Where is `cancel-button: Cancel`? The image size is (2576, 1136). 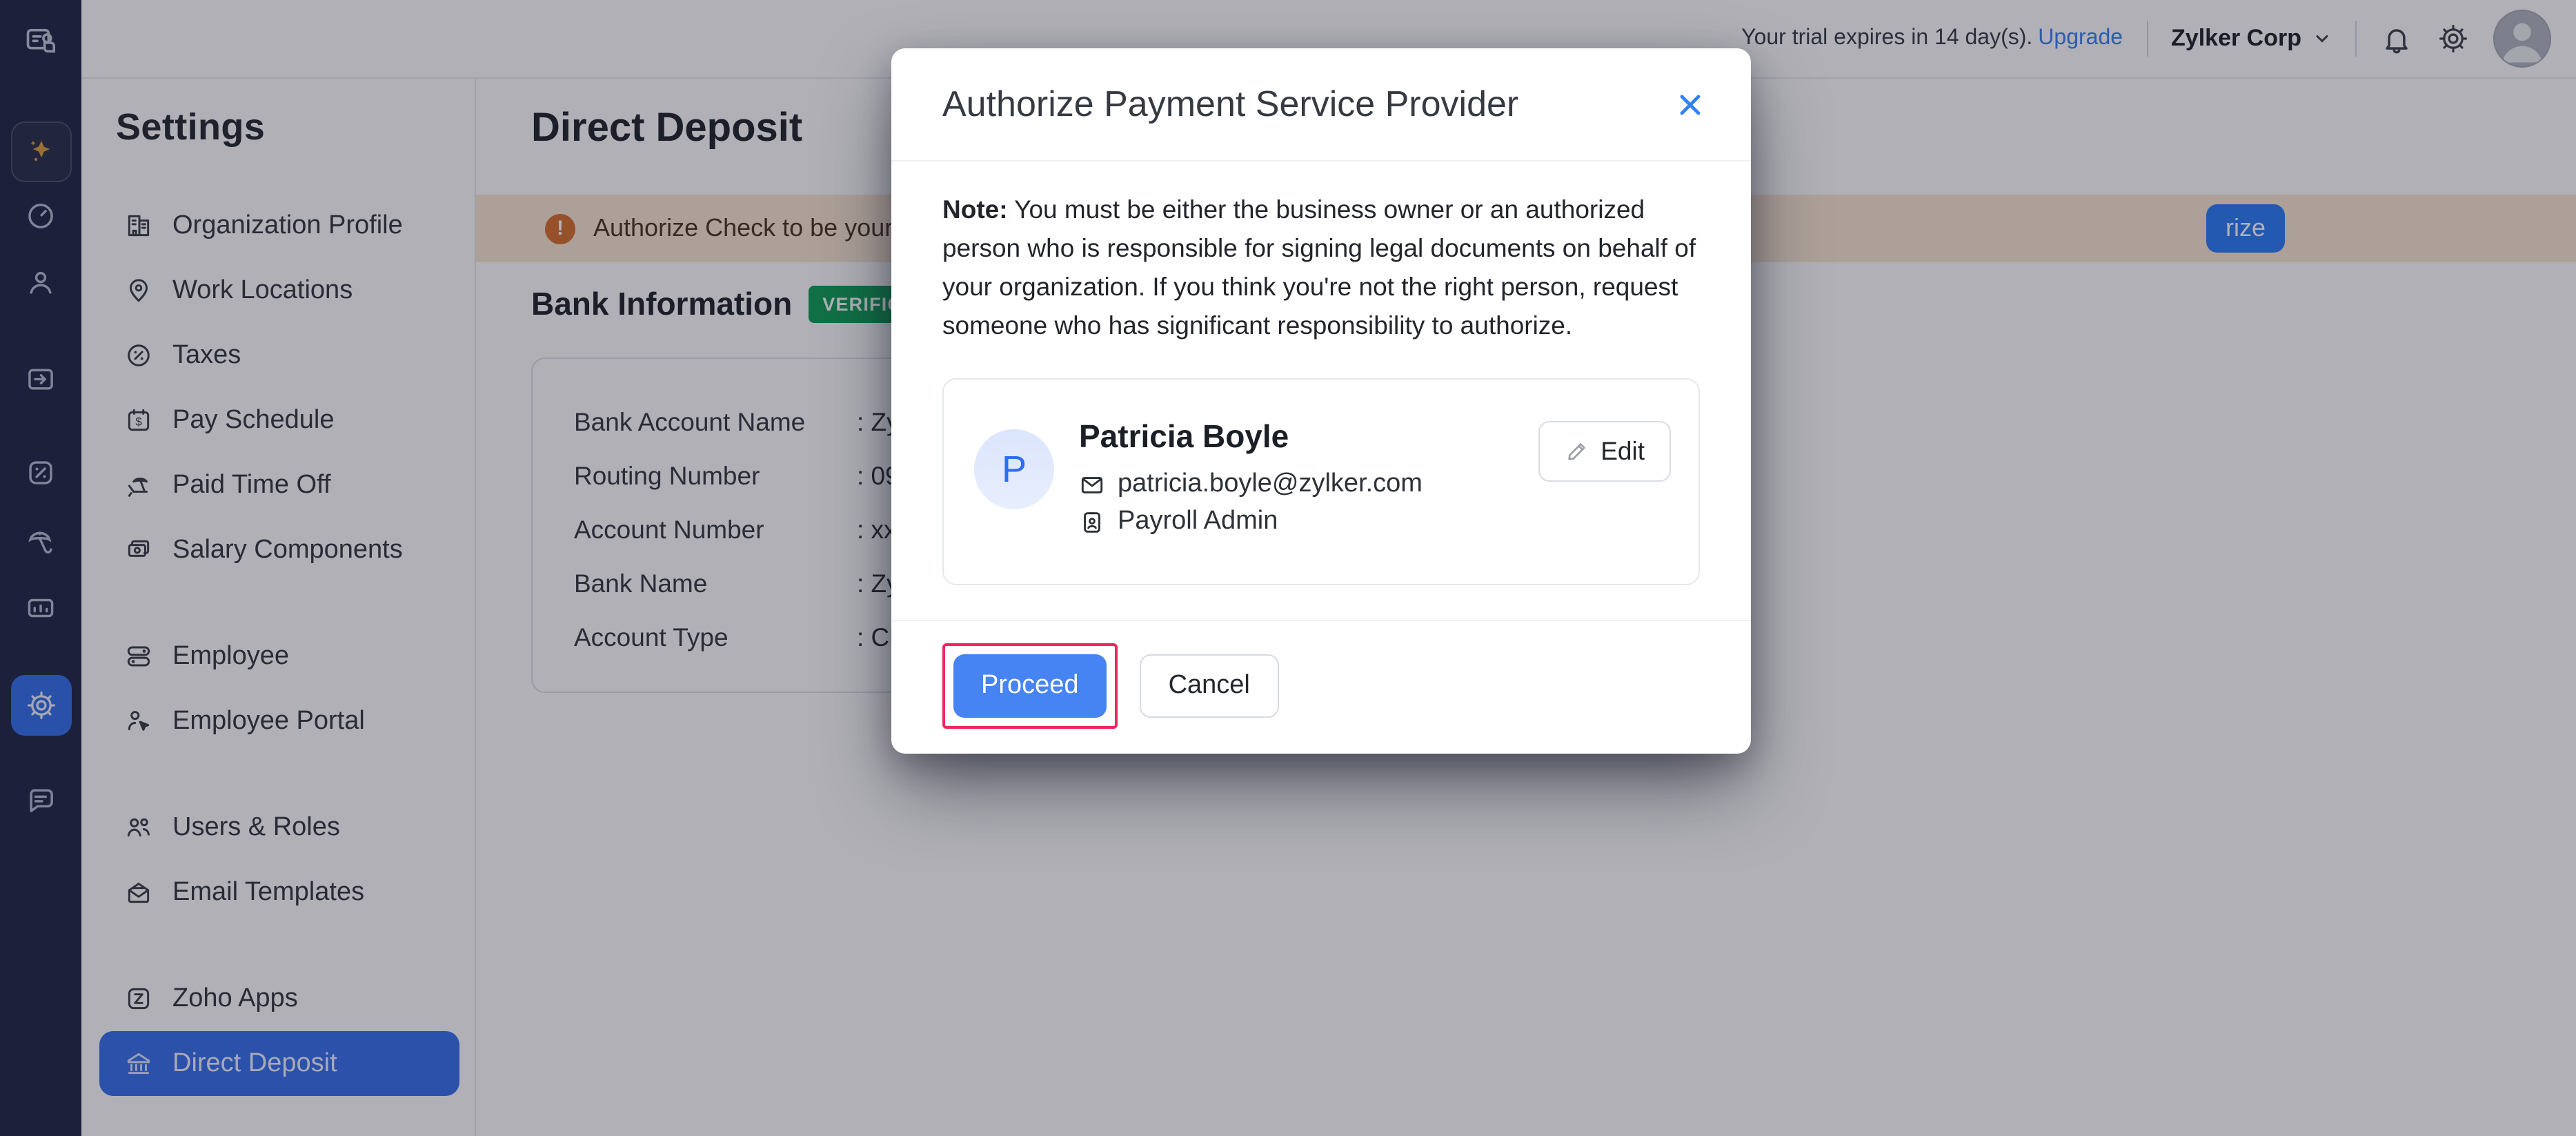 cancel-button: Cancel is located at coordinates (1209, 686).